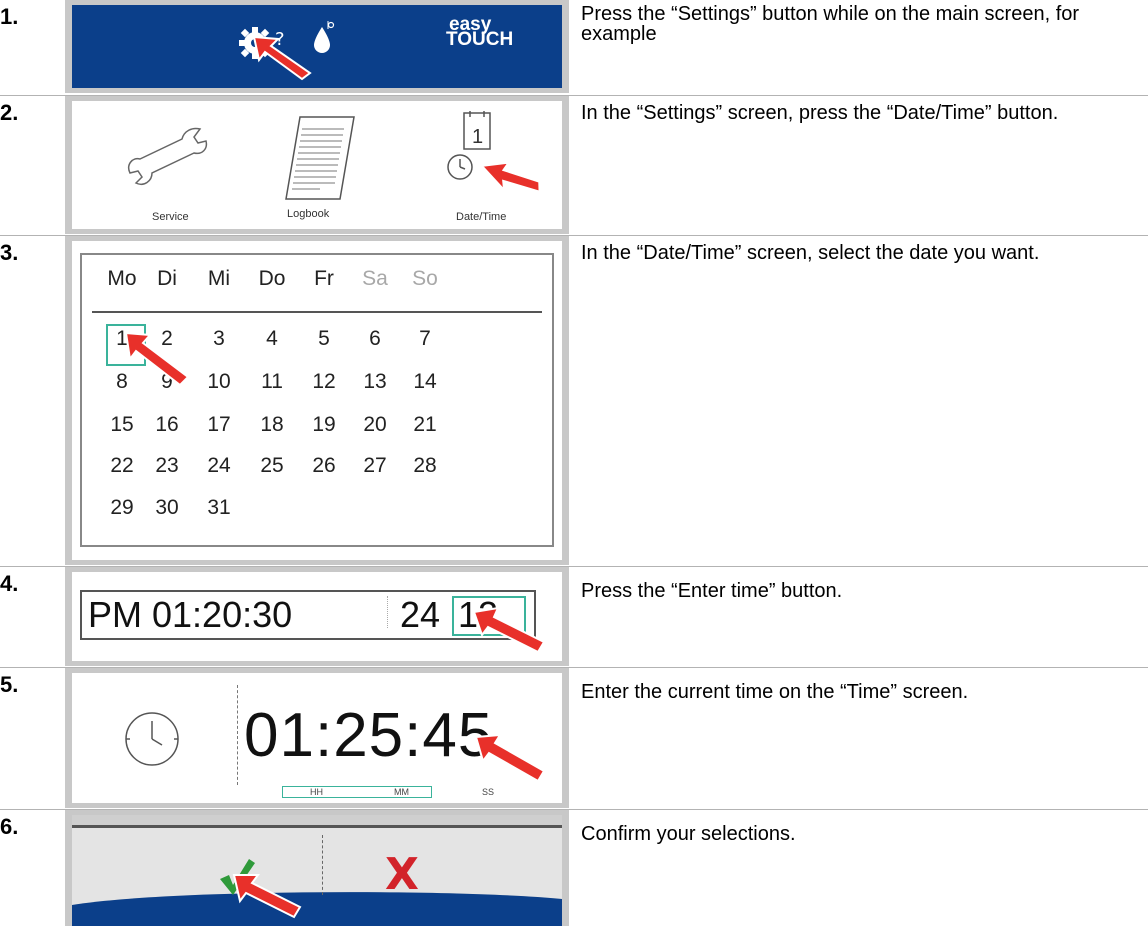  What do you see at coordinates (272, 425) in the screenshot?
I see `calendar-day: 18` at bounding box center [272, 425].